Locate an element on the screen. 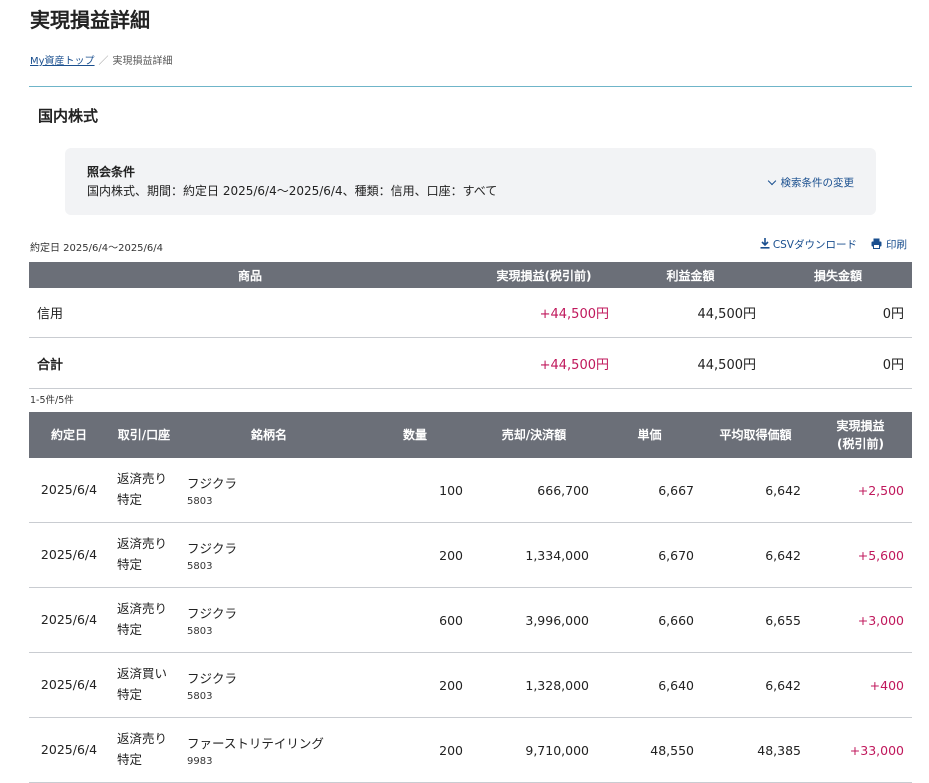 The height and width of the screenshot is (783, 929). summary-total-realized-pl: +44,500円 is located at coordinates (544, 363).